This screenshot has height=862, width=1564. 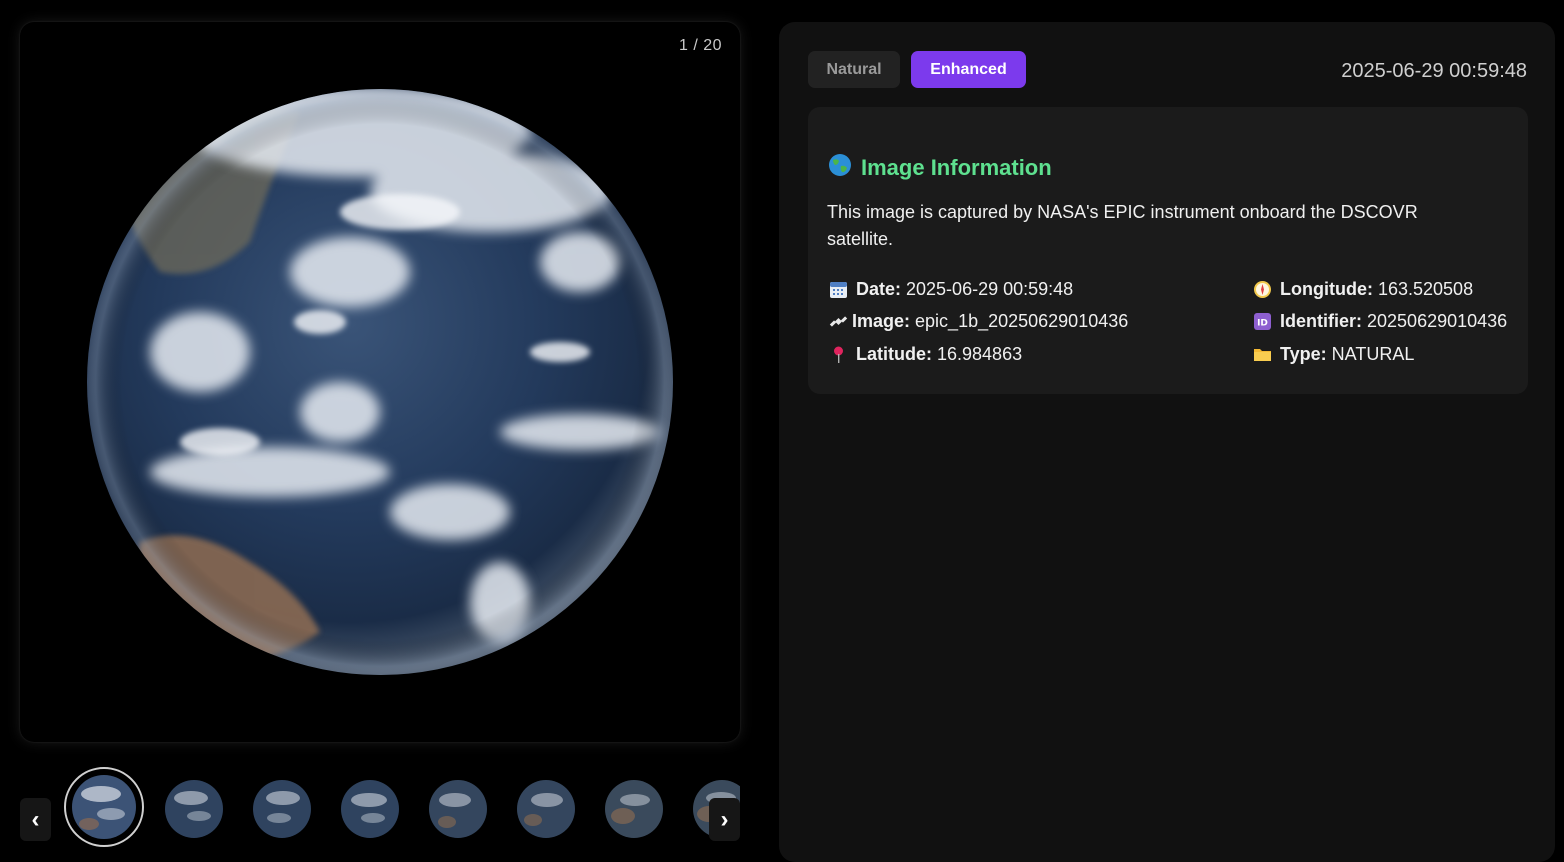 What do you see at coordinates (838, 322) in the screenshot?
I see `satellite-icon` at bounding box center [838, 322].